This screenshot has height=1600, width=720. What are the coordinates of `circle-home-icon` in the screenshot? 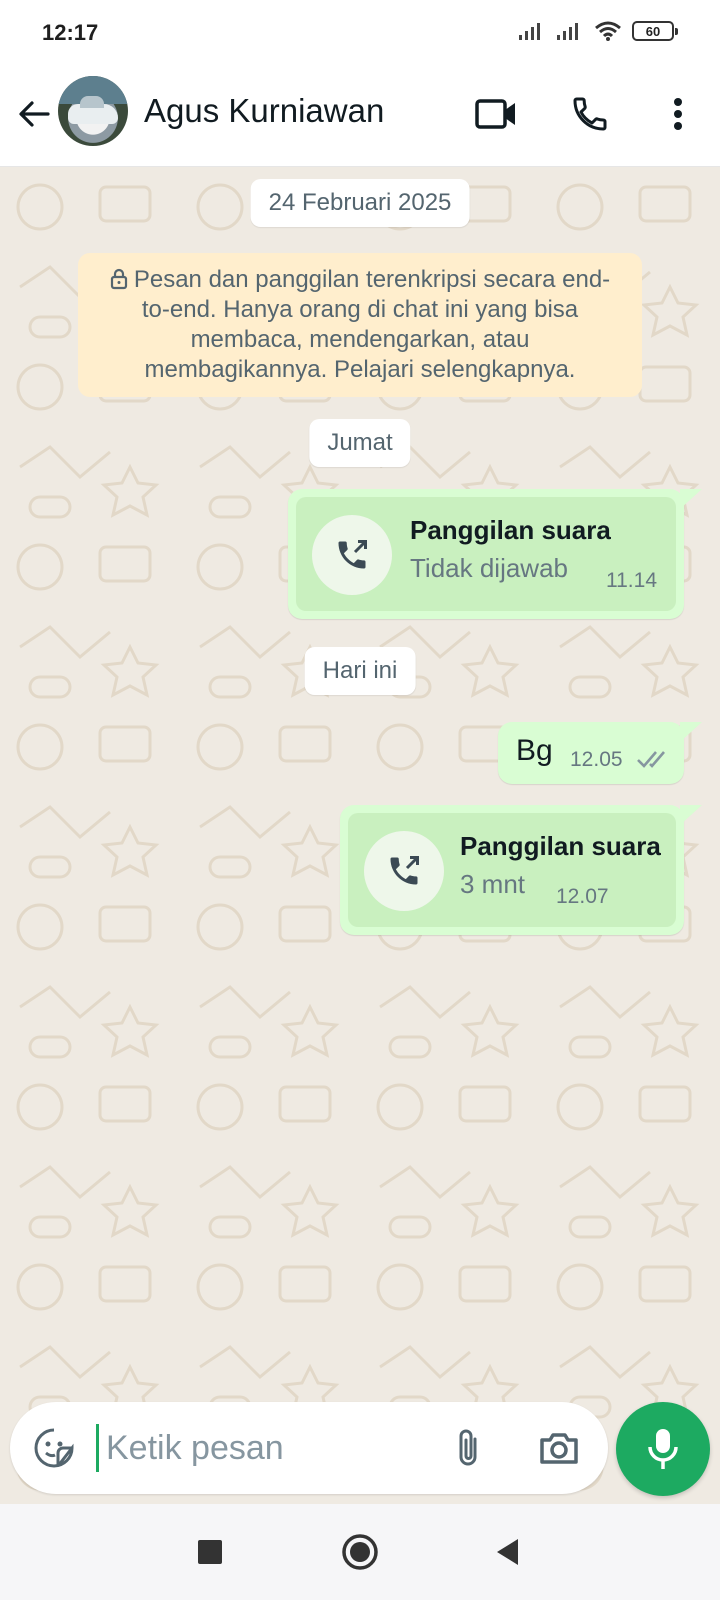 It's located at (360, 1552).